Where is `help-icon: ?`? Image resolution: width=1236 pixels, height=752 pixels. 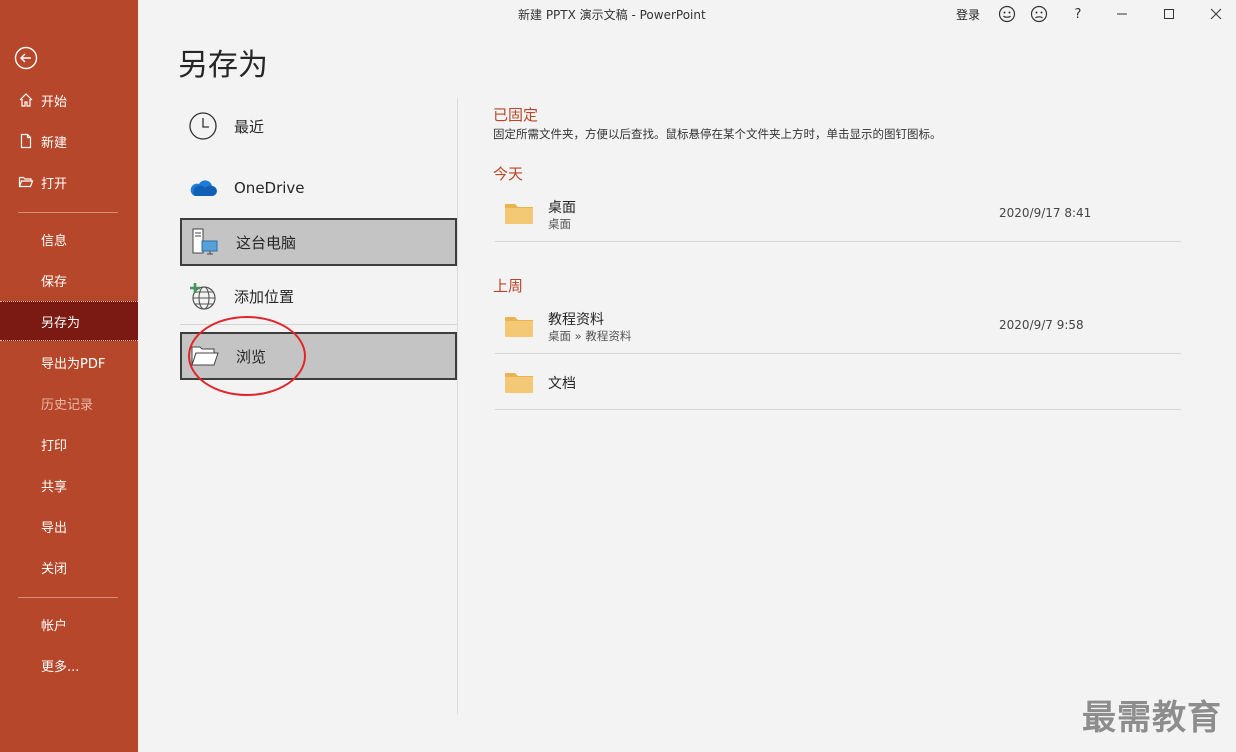 help-icon: ? is located at coordinates (1078, 14).